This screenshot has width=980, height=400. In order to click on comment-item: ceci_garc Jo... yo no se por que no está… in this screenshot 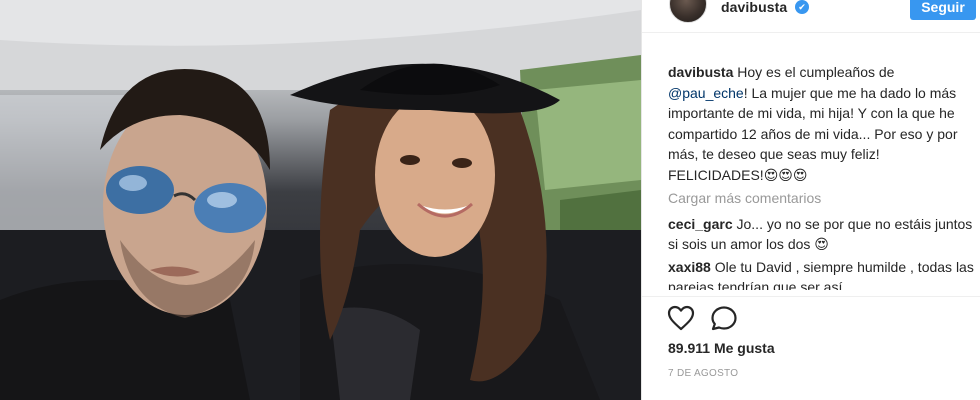, I will do `click(821, 234)`.